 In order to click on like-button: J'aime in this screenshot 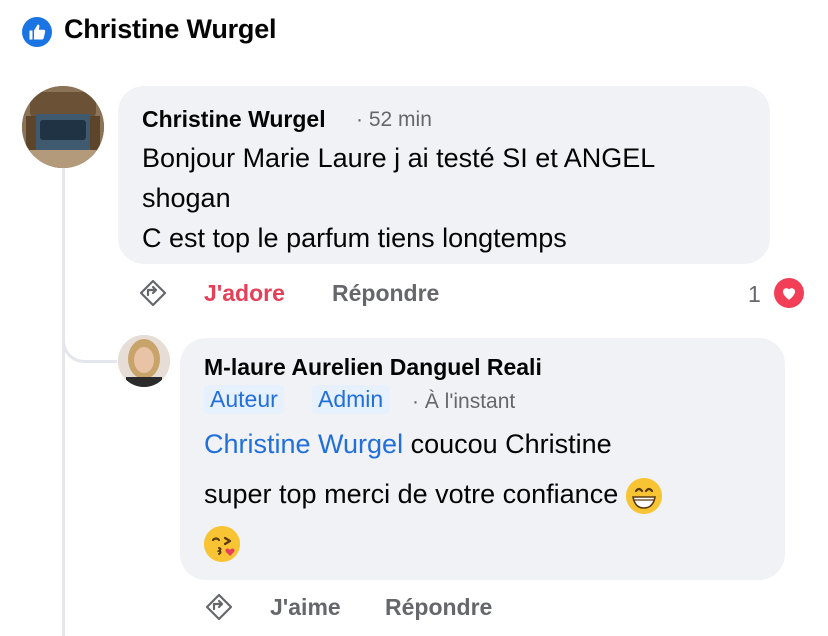, I will do `click(305, 607)`.